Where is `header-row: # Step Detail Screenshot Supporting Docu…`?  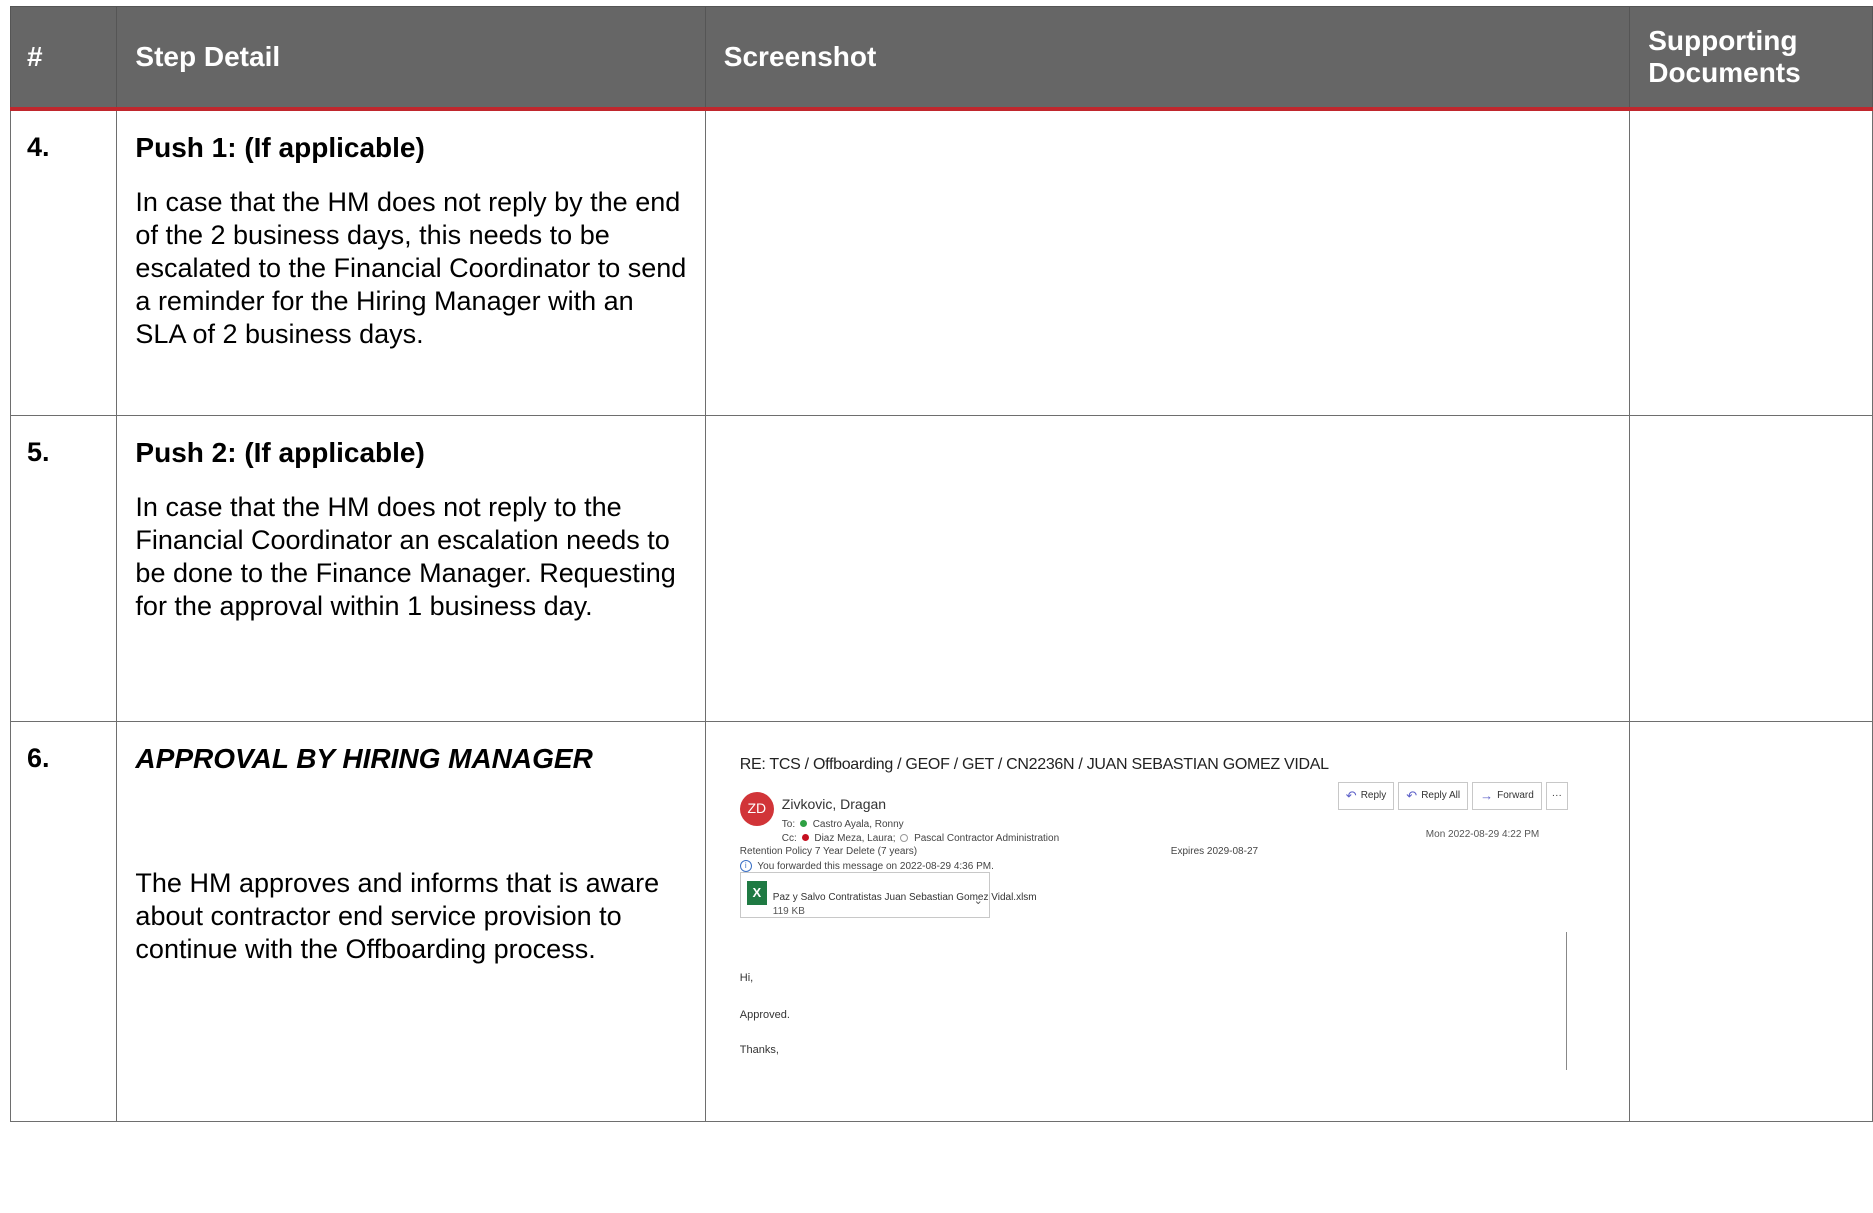 header-row: # Step Detail Screenshot Supporting Docu… is located at coordinates (941, 58).